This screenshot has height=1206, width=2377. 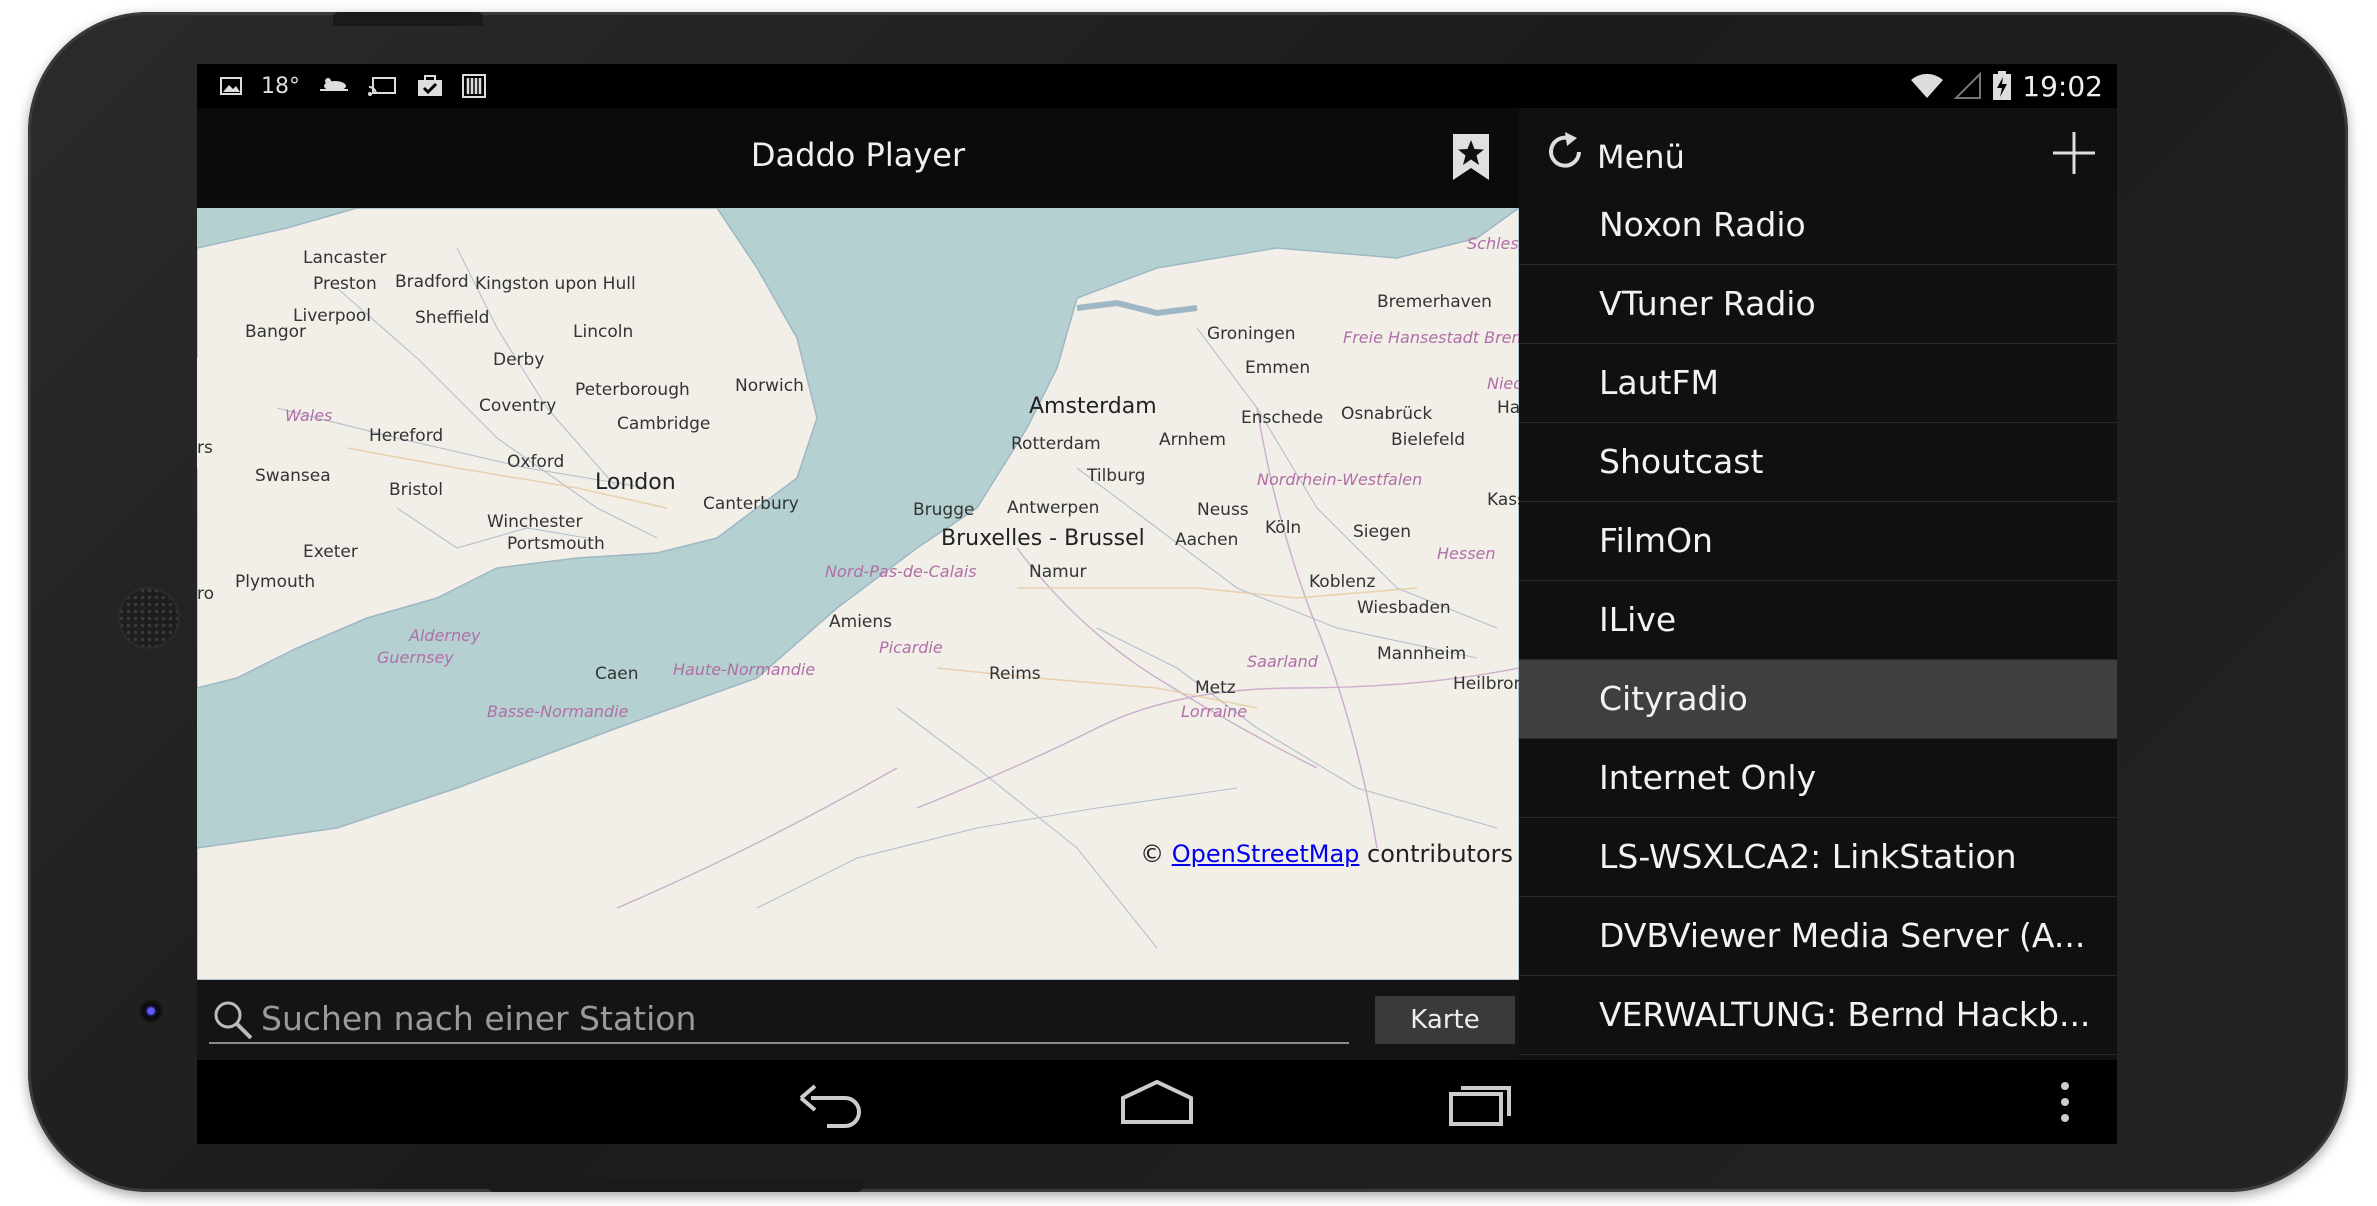 What do you see at coordinates (1818, 225) in the screenshot?
I see `menu-item-noxon-radio: Noxon Radio` at bounding box center [1818, 225].